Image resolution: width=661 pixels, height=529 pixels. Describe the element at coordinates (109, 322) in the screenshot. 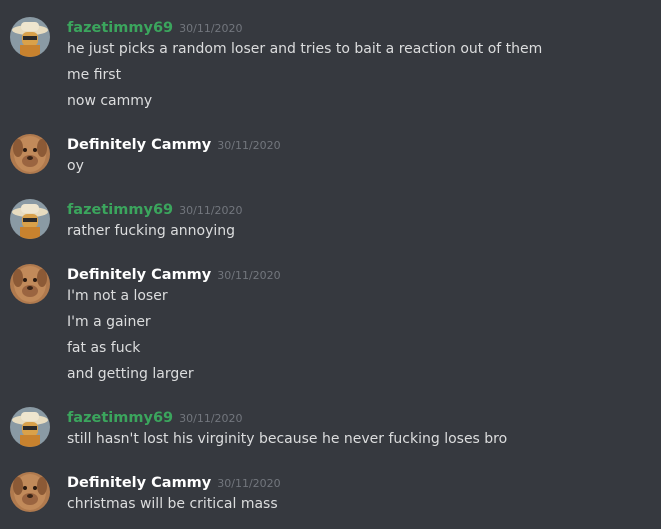

I see `message-text: I'm a gainer` at that location.